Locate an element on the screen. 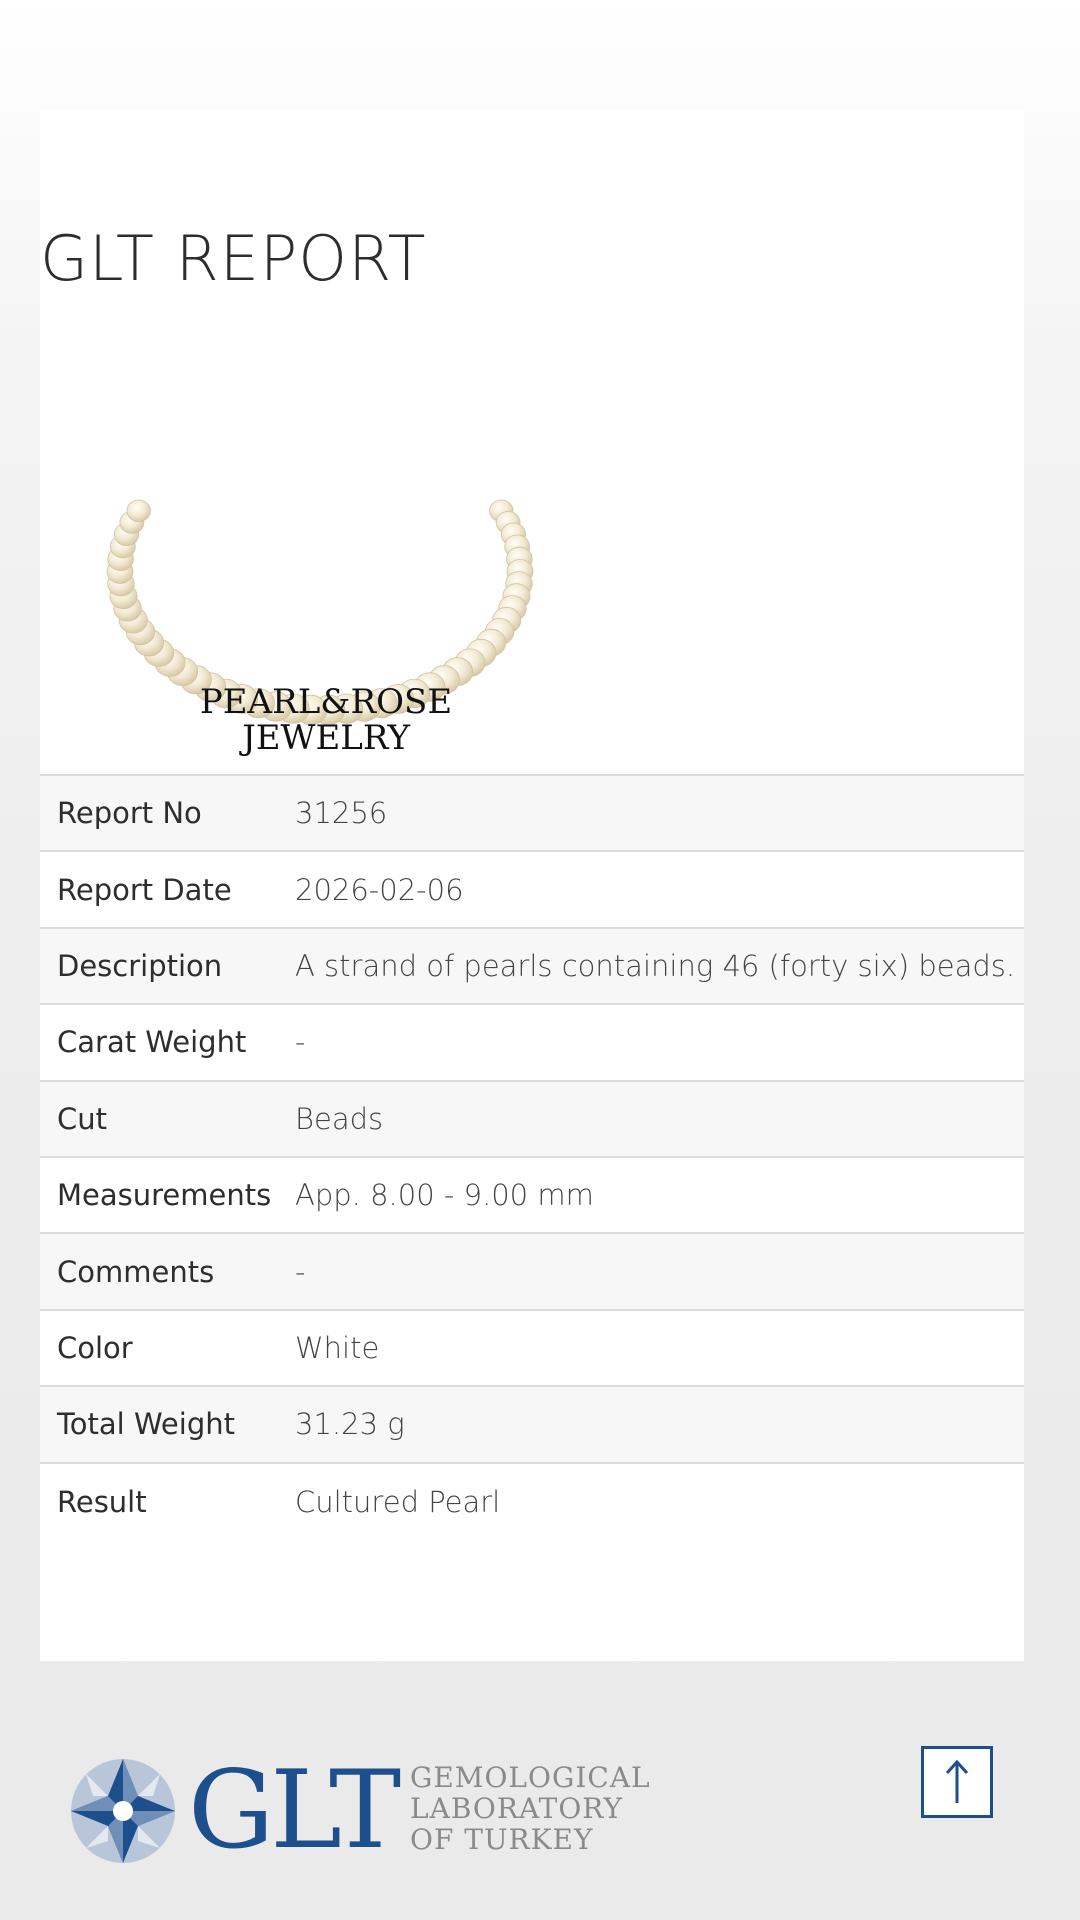 The width and height of the screenshot is (1080, 1920). row-label: Cut is located at coordinates (82, 1118).